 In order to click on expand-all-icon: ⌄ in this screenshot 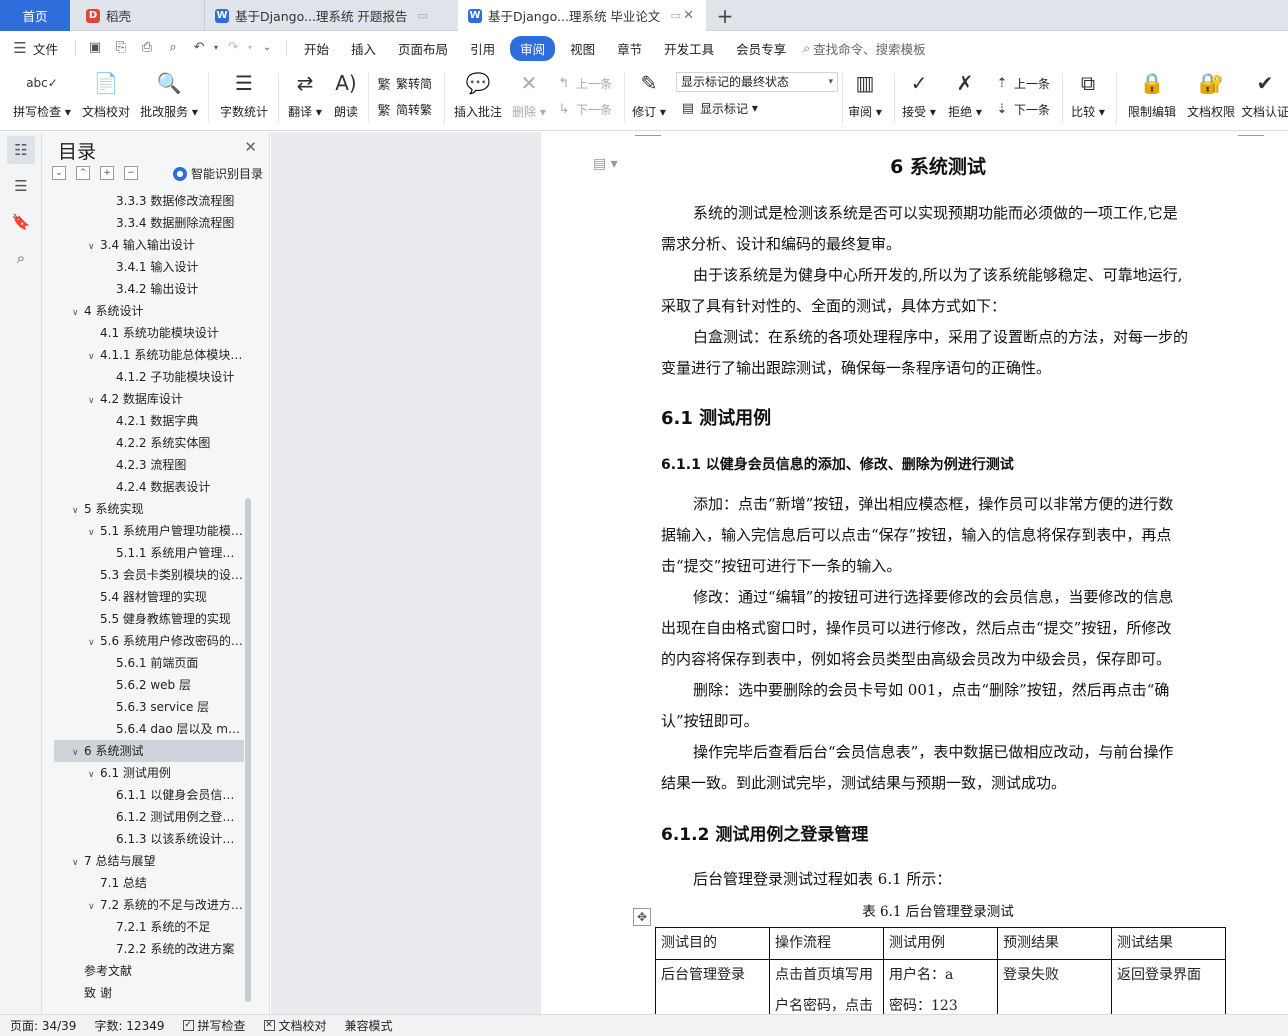, I will do `click(59, 173)`.